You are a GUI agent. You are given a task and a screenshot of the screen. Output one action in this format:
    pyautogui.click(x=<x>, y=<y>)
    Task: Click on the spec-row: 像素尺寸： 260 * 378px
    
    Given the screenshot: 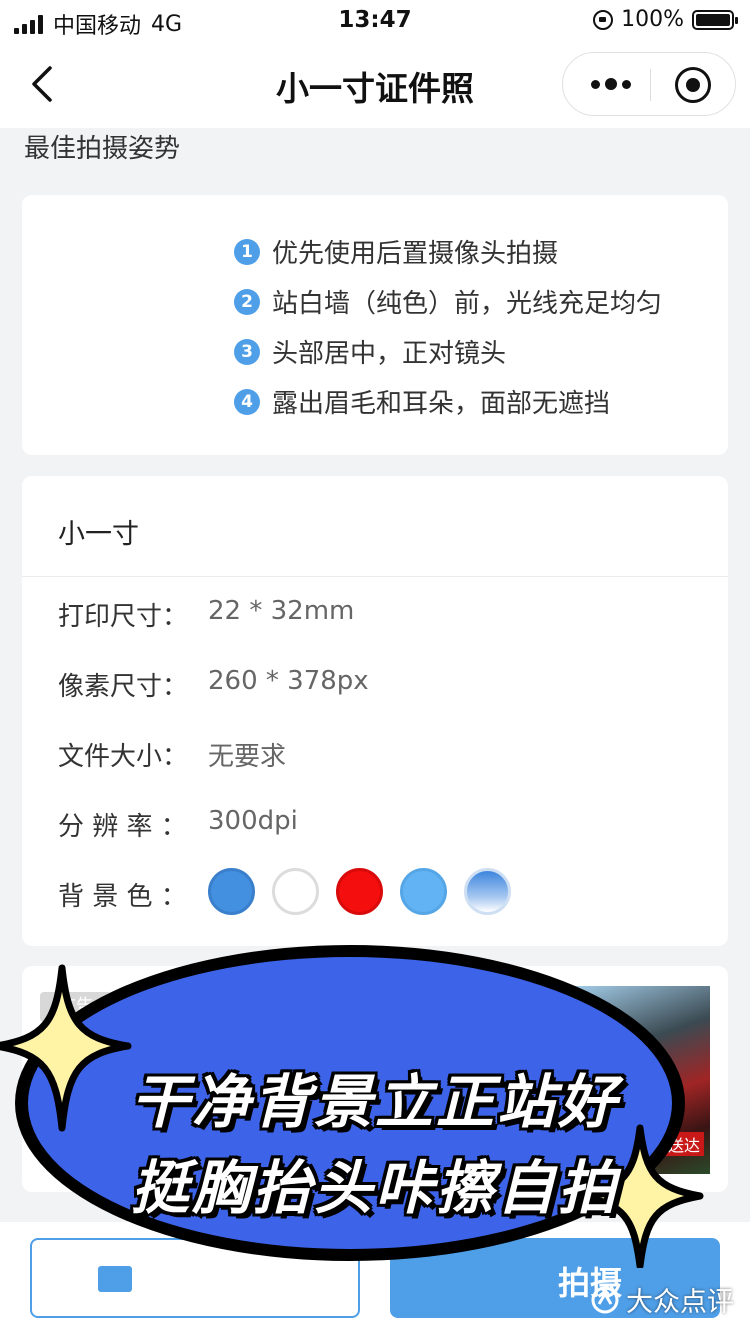 What is the action you would take?
    pyautogui.click(x=213, y=684)
    